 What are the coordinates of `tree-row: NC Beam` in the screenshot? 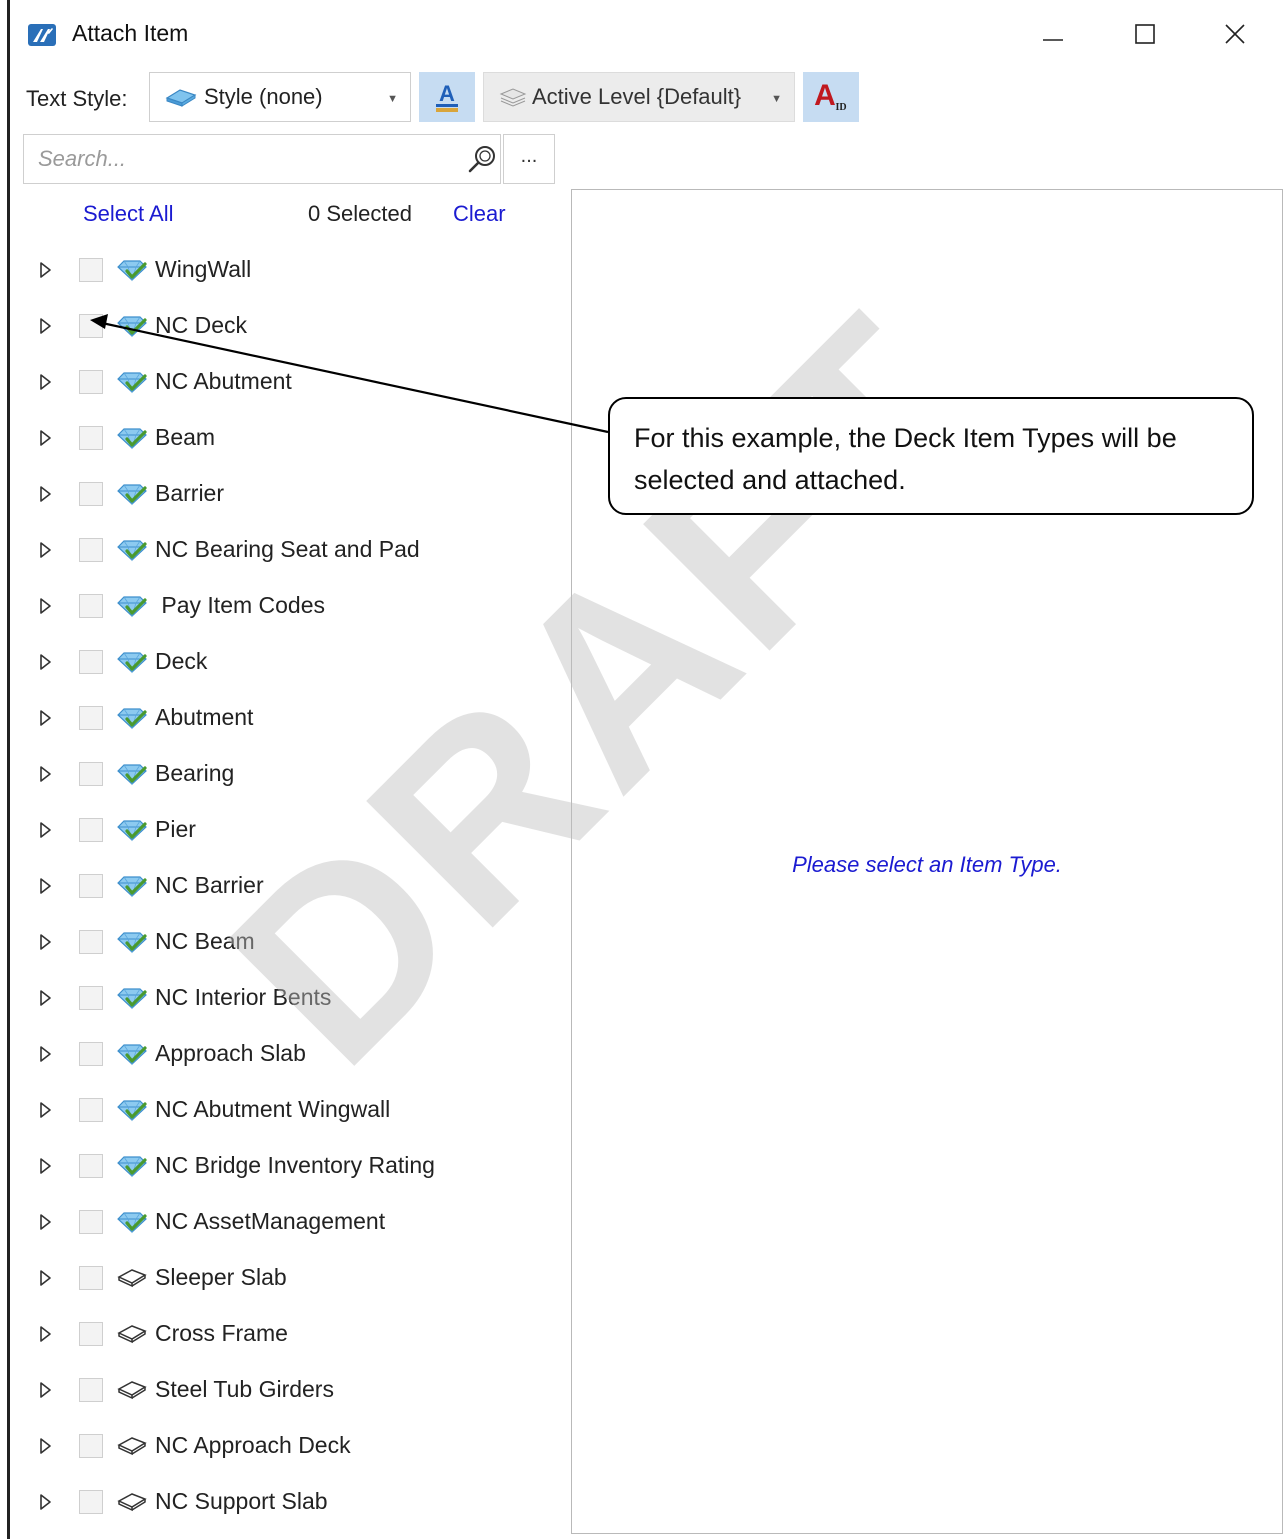 It's located at (290, 942).